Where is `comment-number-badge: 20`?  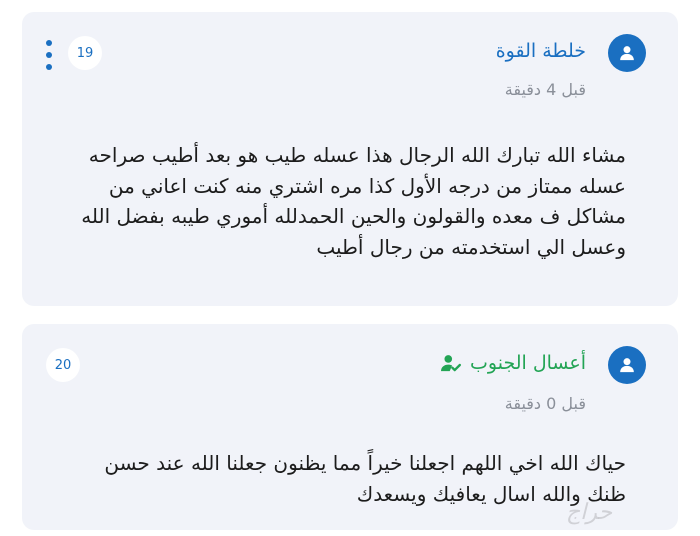
comment-number-badge: 20 is located at coordinates (63, 365).